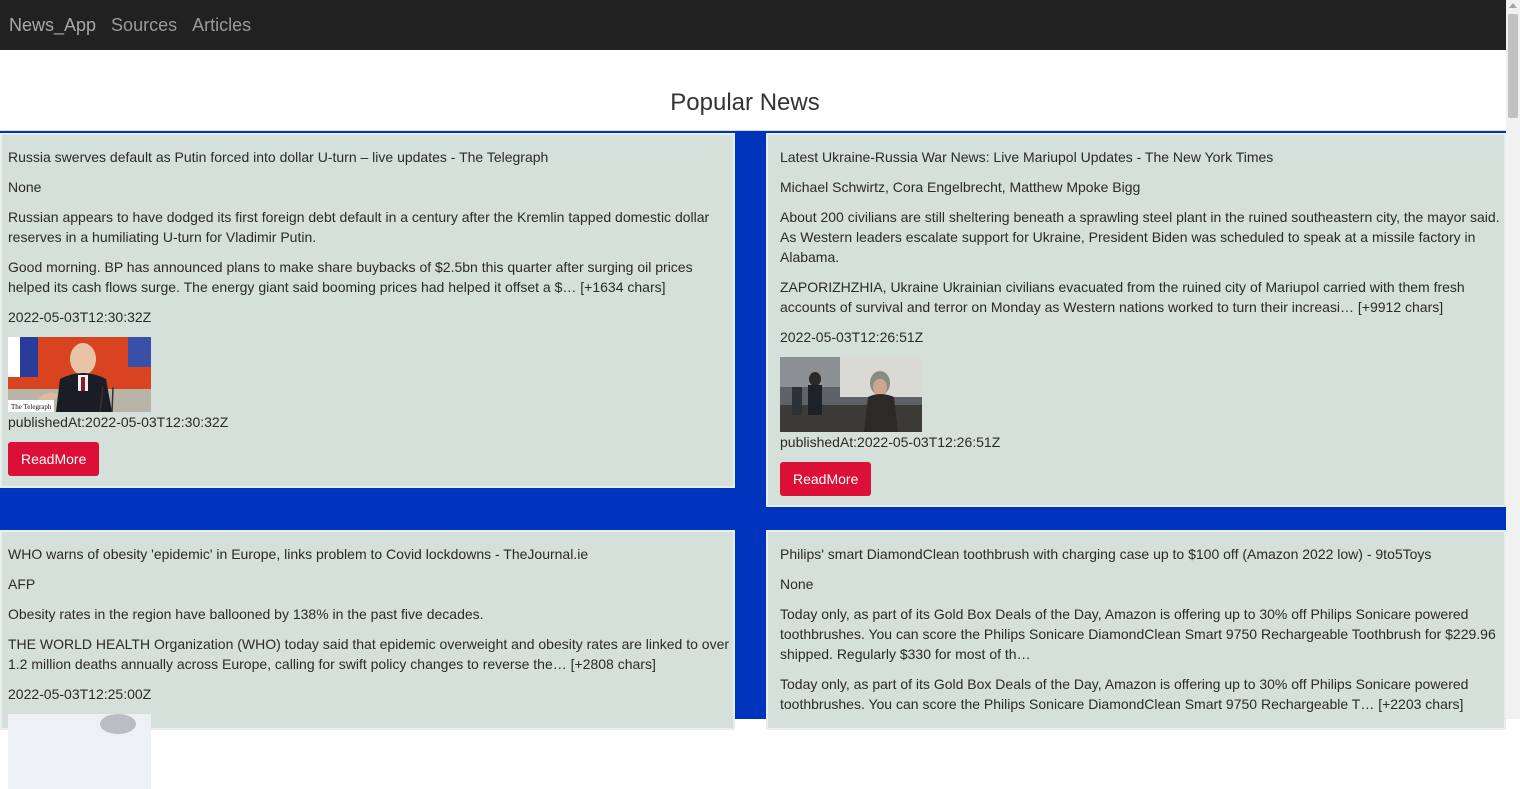  Describe the element at coordinates (22, 584) in the screenshot. I see `article-author: AFP` at that location.